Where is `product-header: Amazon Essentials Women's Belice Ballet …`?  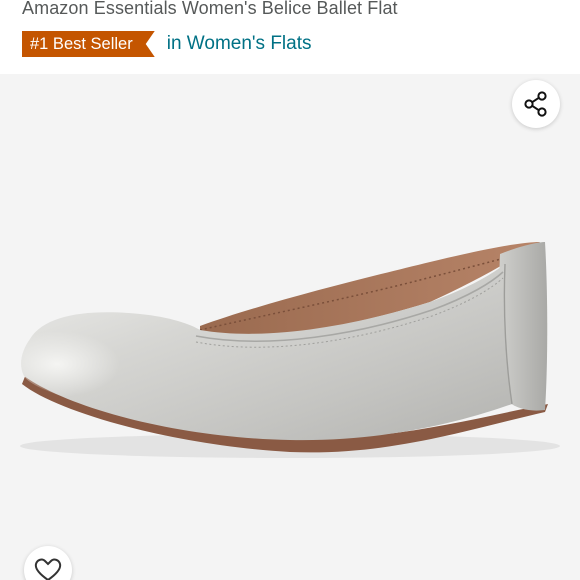 product-header: Amazon Essentials Women's Belice Ballet … is located at coordinates (290, 37).